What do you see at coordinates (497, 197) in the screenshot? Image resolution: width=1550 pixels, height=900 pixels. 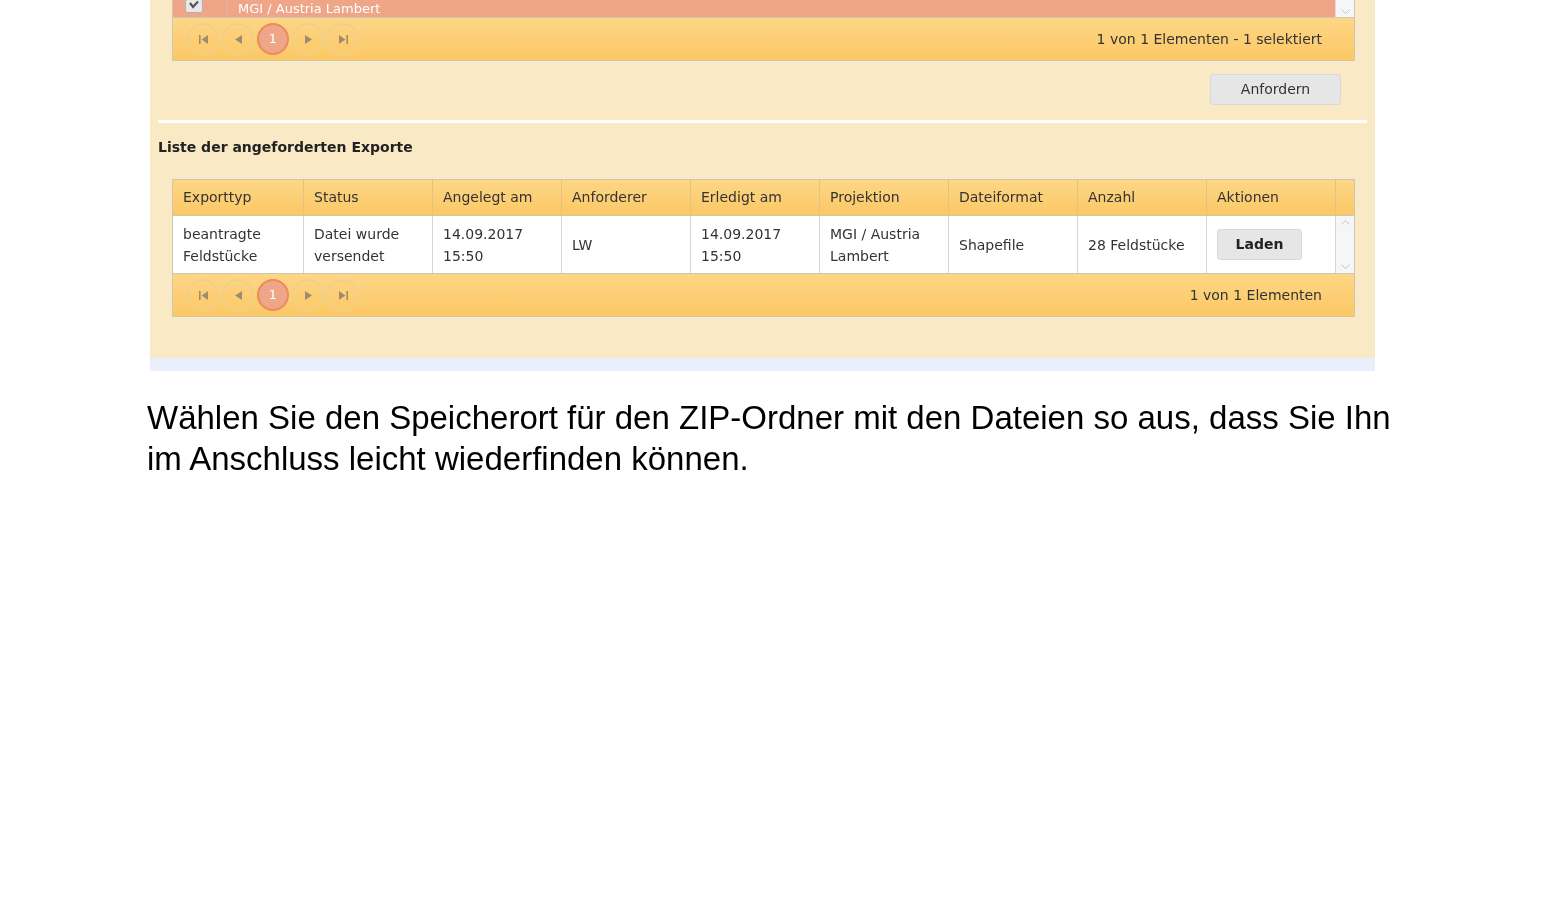 I see `column-header: Angelegt am` at bounding box center [497, 197].